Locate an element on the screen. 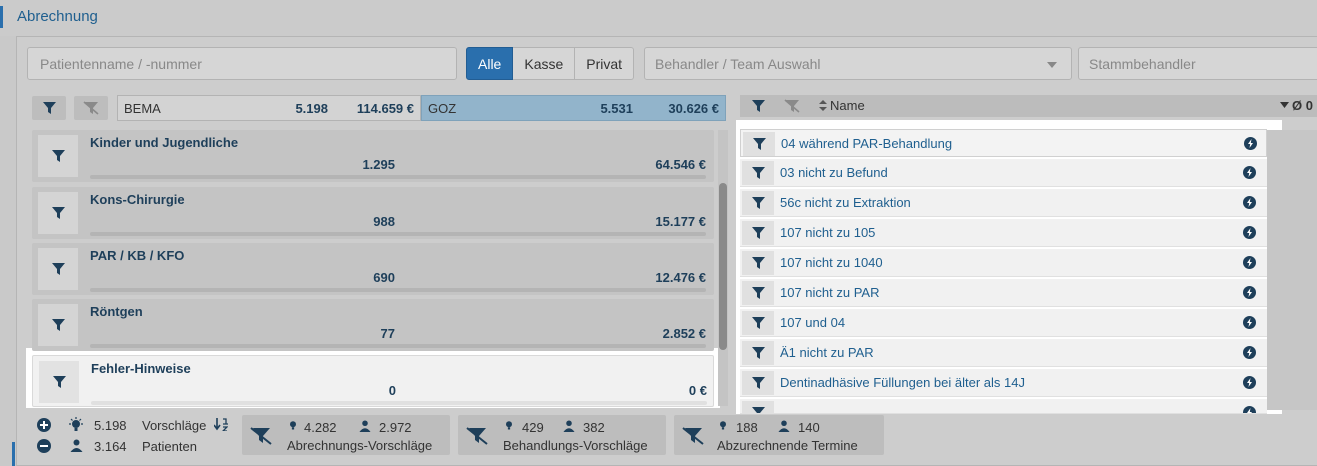 The height and width of the screenshot is (466, 1317). category-amount: 0 € is located at coordinates (697, 390).